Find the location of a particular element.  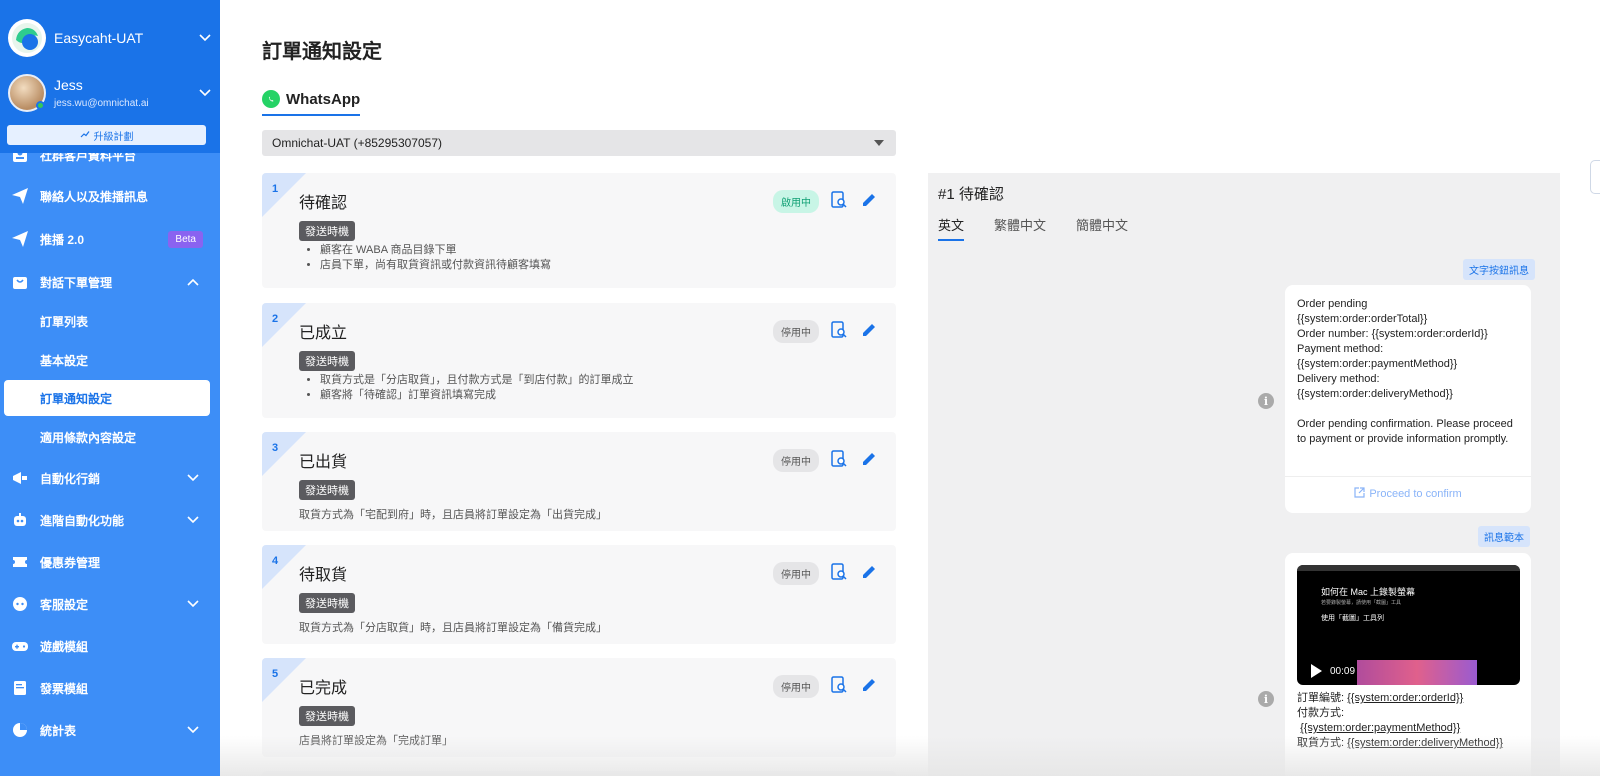

video-menubar is located at coordinates (1408, 568).